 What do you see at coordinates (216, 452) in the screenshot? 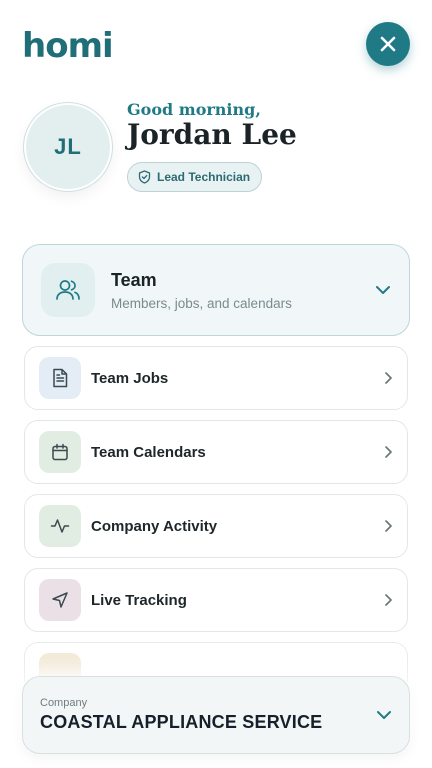
I see `menu-item-team-calendars: Team Calendars` at bounding box center [216, 452].